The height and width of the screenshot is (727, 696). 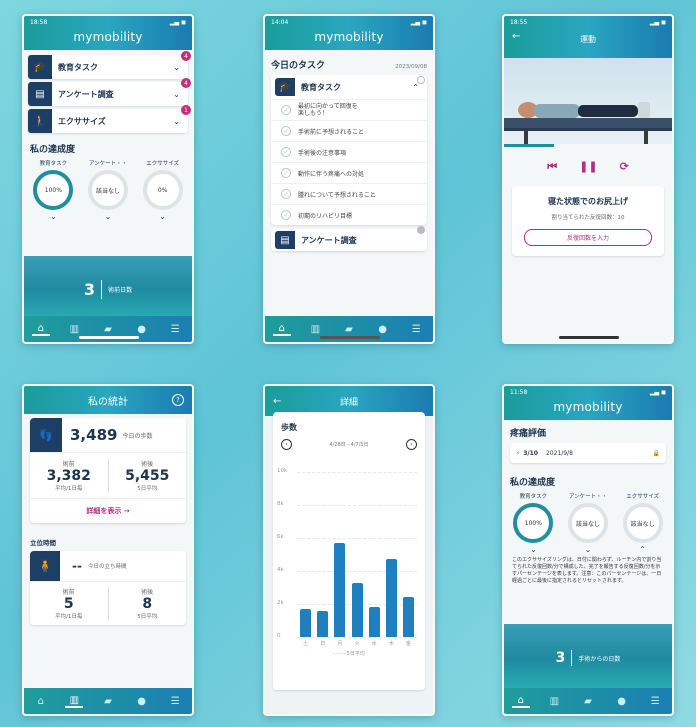 What do you see at coordinates (533, 483) in the screenshot?
I see `progress-title: 私の達成度` at bounding box center [533, 483].